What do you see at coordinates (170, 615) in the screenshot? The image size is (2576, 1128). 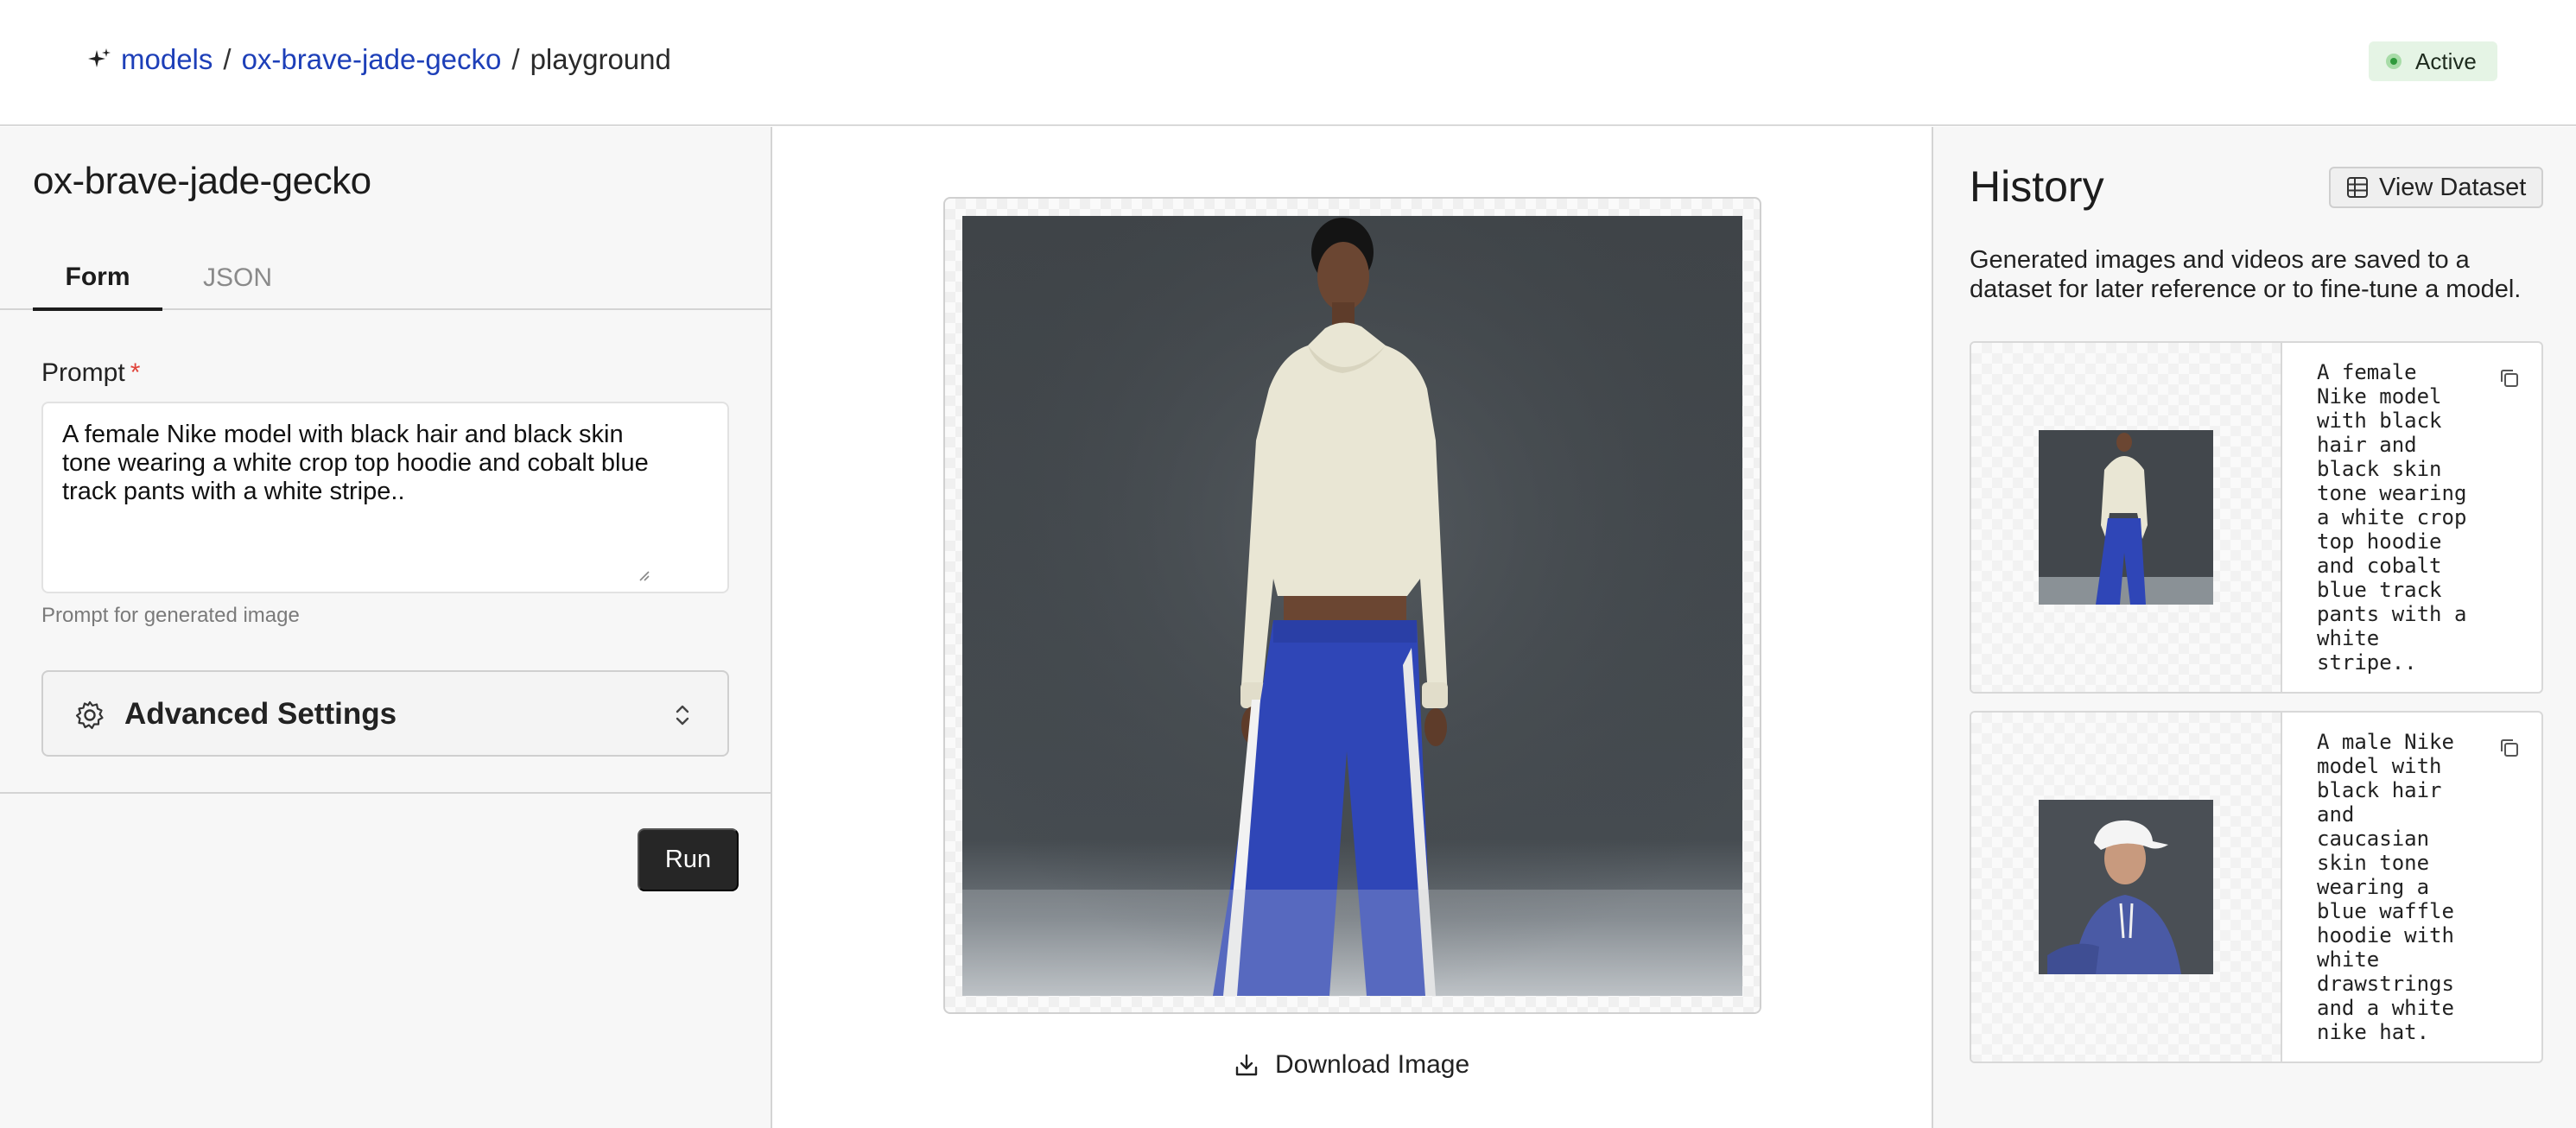 I see `prompt-helper-text: Prompt for generated image` at bounding box center [170, 615].